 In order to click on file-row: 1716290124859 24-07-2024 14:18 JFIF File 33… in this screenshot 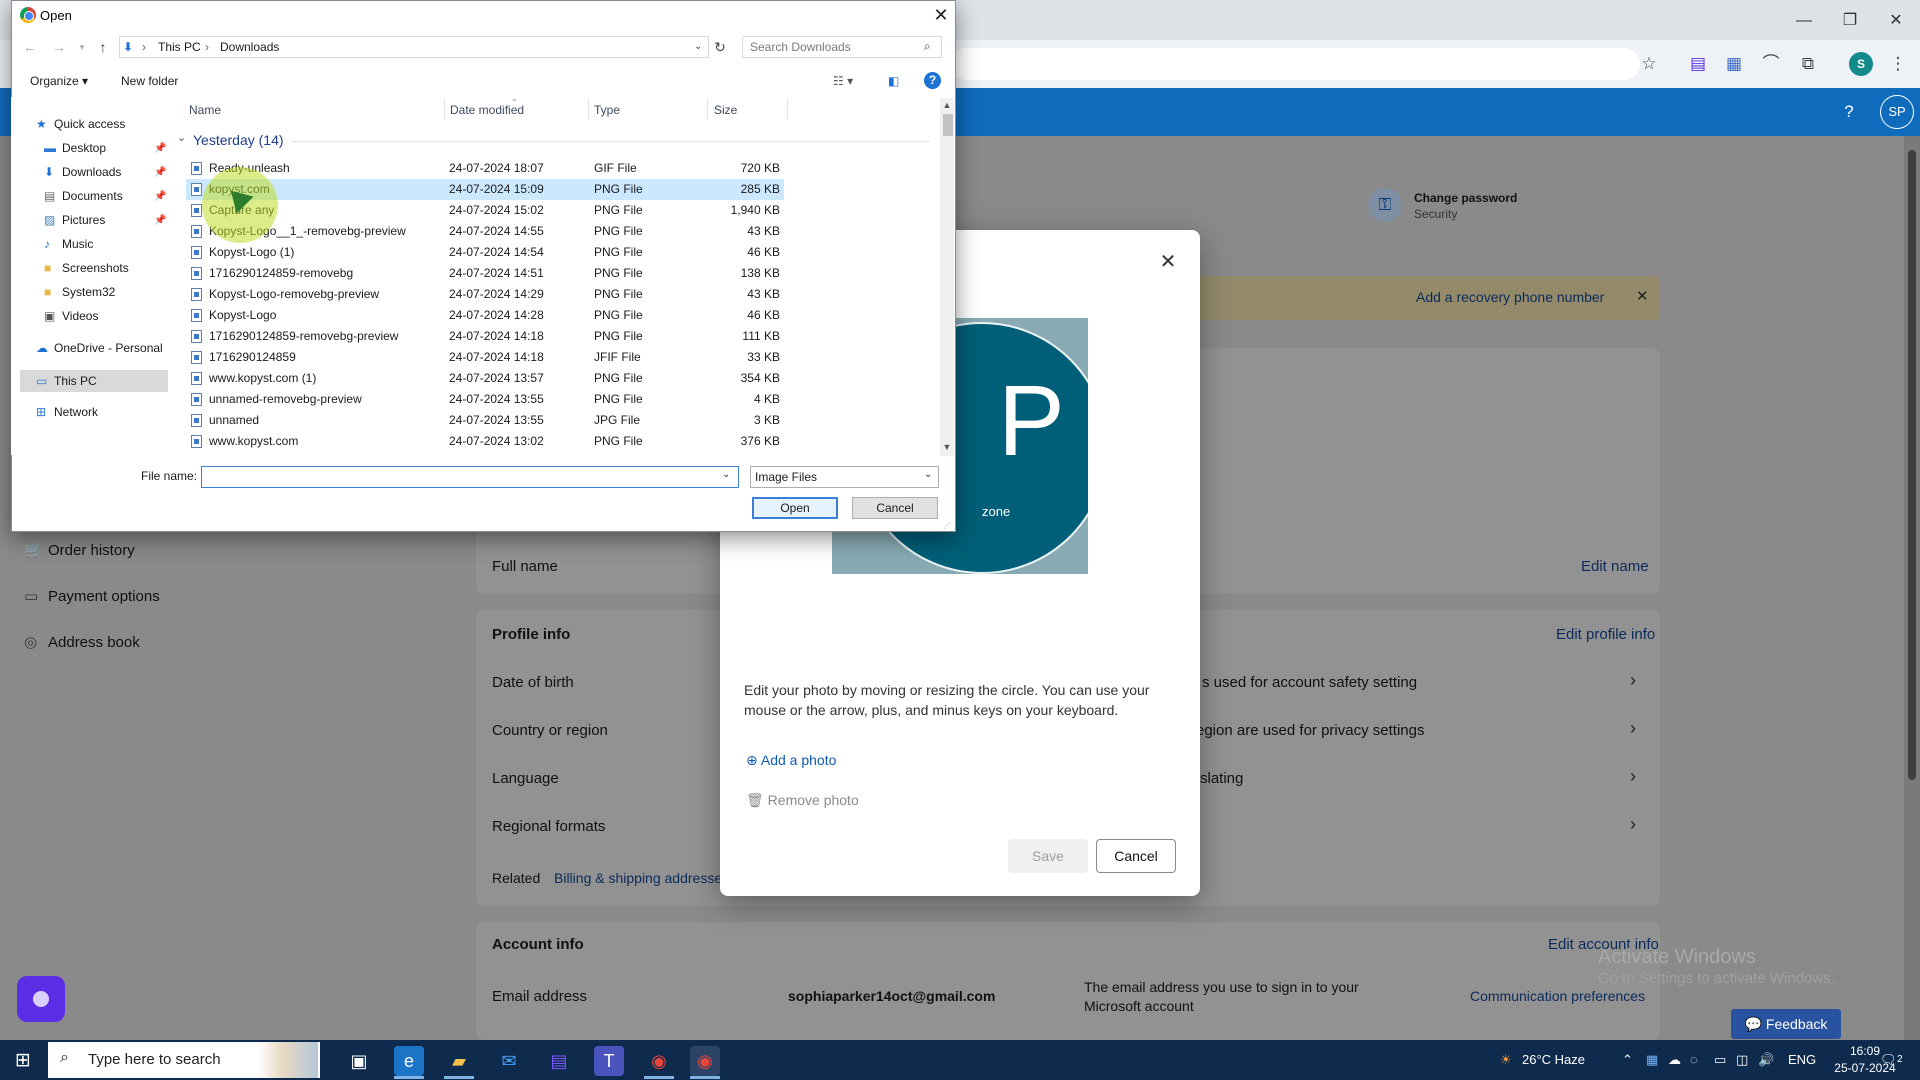, I will do `click(485, 357)`.